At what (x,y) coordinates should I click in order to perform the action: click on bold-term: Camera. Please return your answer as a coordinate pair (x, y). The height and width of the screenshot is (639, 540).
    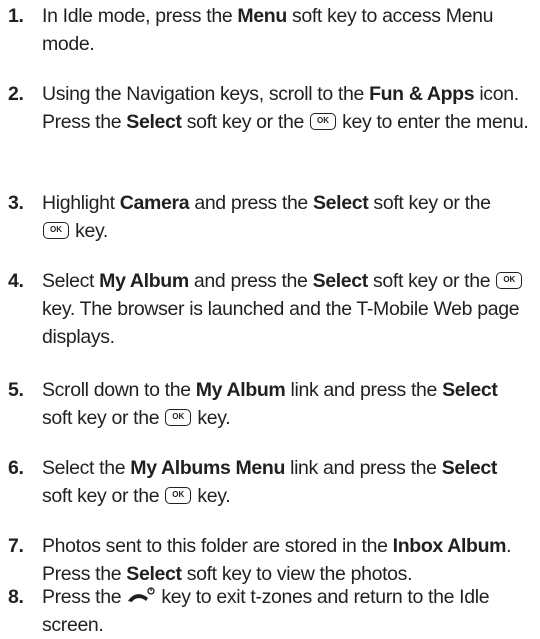
    Looking at the image, I should click on (154, 203).